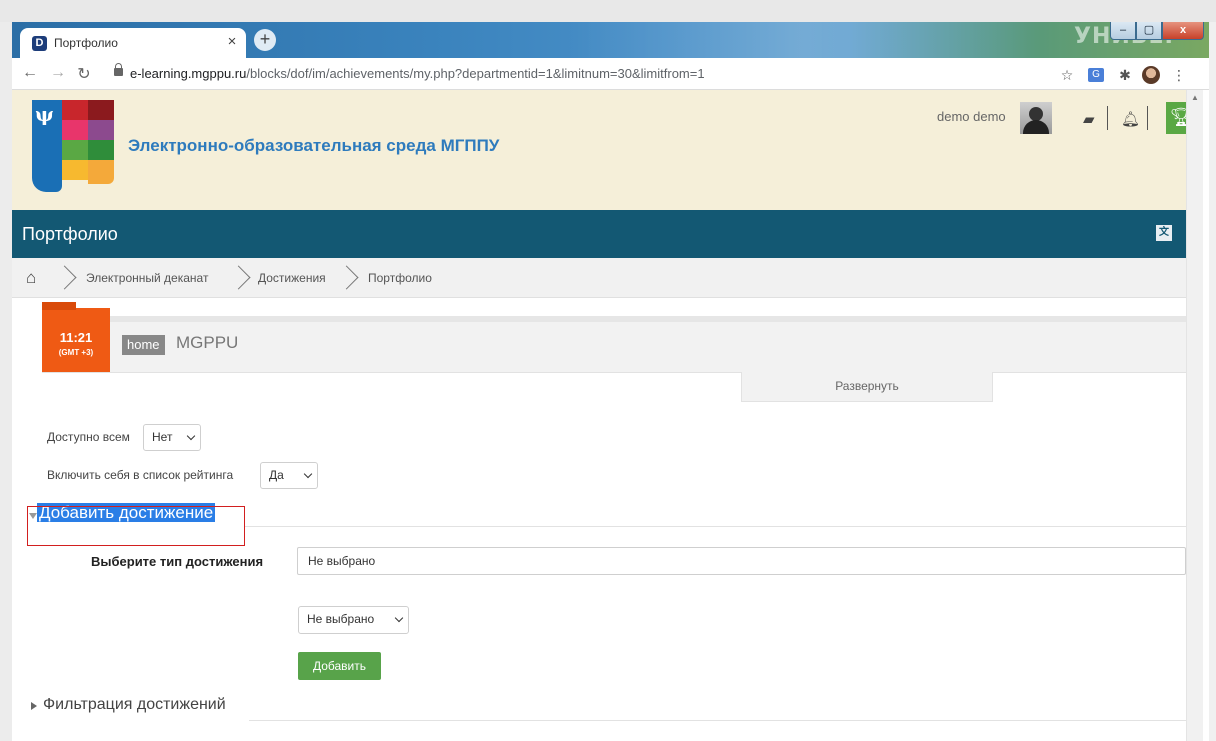  What do you see at coordinates (86, 43) in the screenshot?
I see `tab-title: Портфолио` at bounding box center [86, 43].